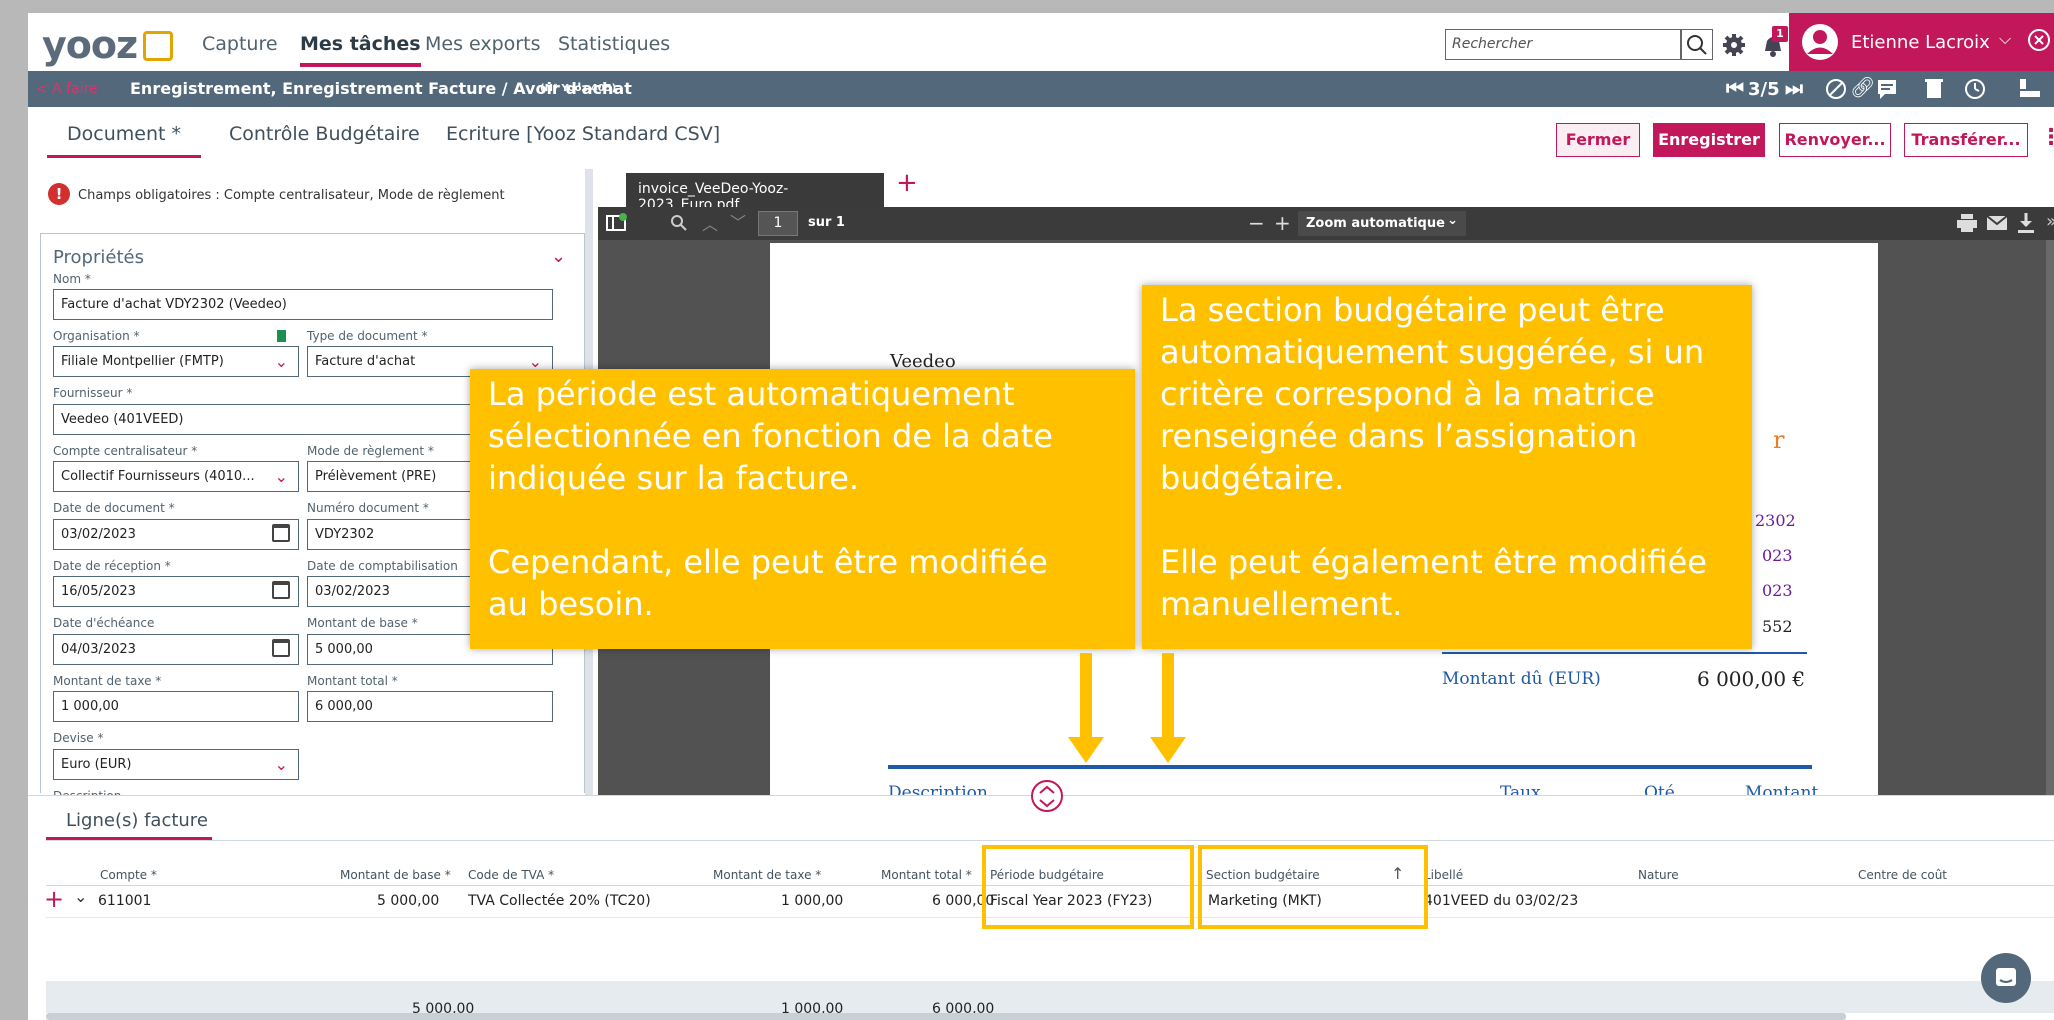 Image resolution: width=2054 pixels, height=1020 pixels. Describe the element at coordinates (1902, 875) in the screenshot. I see `th-centre-cout: Centre de coût` at that location.